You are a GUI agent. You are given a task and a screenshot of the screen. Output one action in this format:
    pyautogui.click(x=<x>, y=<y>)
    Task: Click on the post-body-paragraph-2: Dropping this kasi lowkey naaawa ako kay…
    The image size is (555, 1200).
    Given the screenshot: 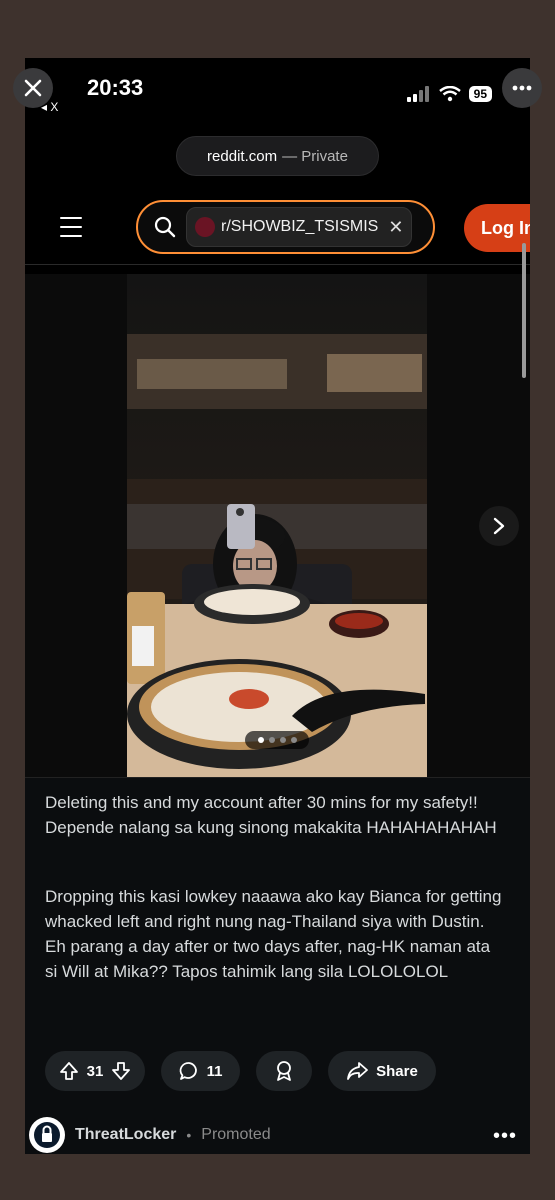 What is the action you would take?
    pyautogui.click(x=273, y=934)
    